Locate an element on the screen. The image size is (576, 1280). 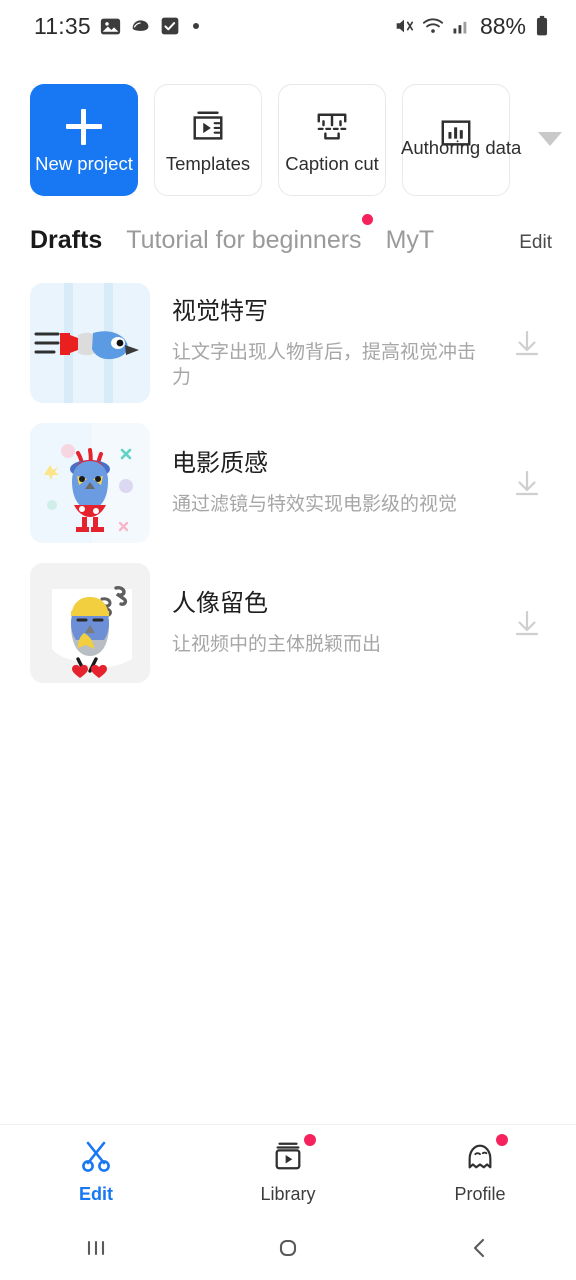
gallery-icon is located at coordinates (110, 26).